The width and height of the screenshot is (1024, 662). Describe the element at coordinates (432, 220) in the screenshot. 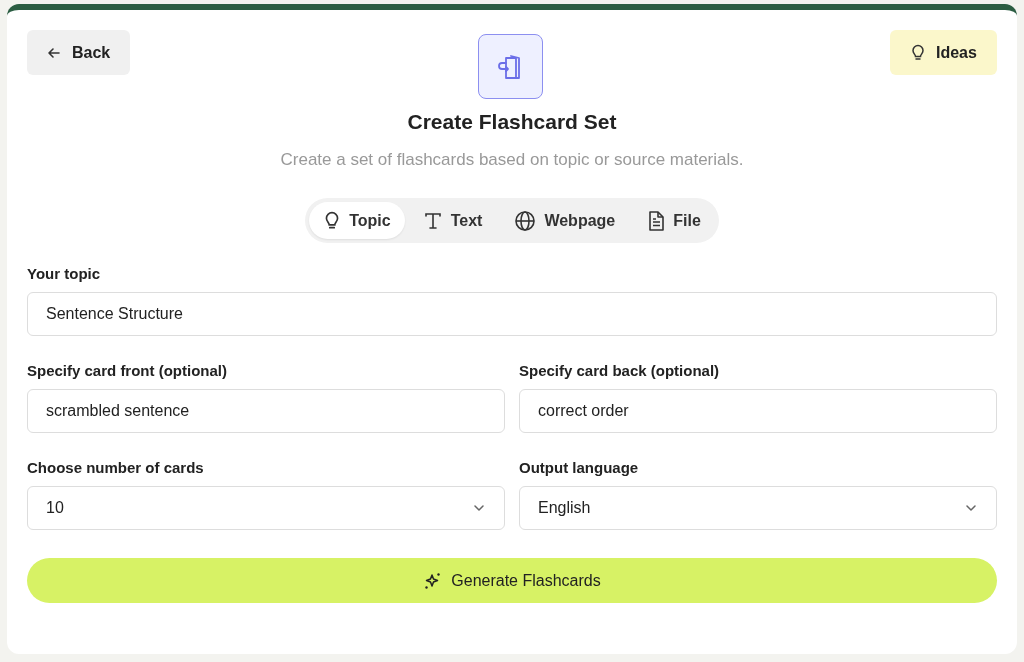

I see `text-icon` at that location.